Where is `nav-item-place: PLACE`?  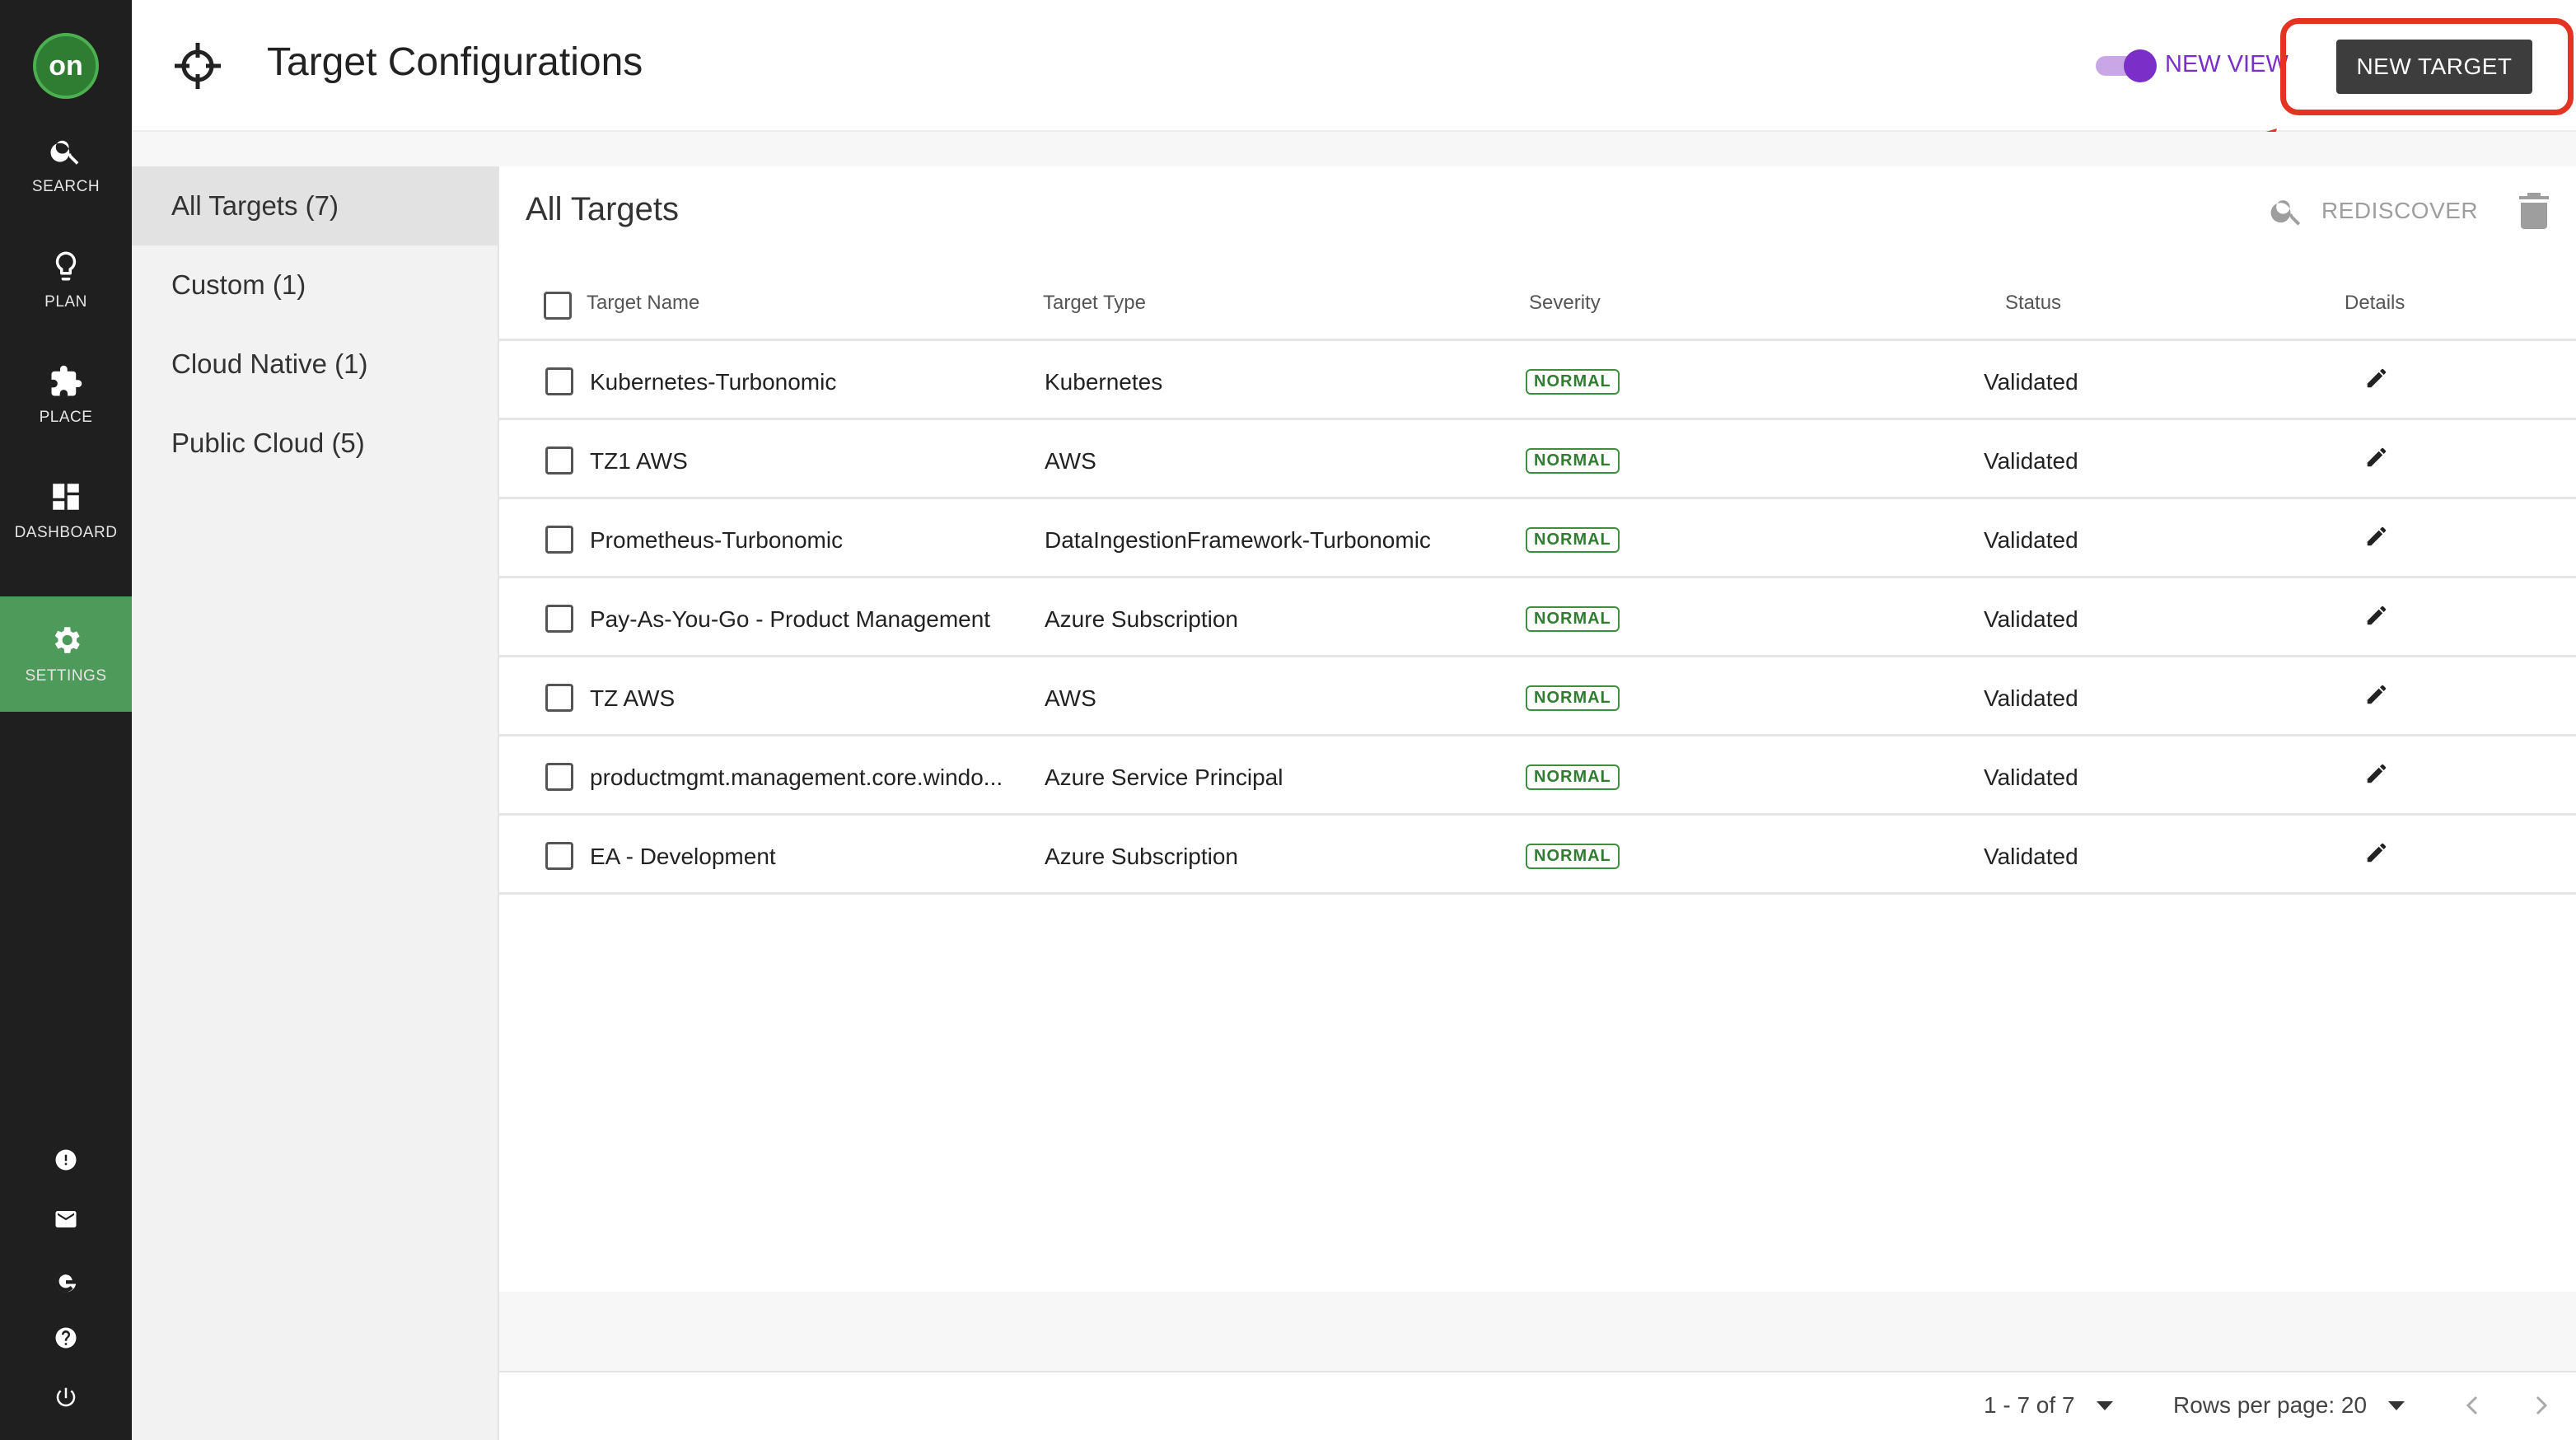
nav-item-place: PLACE is located at coordinates (66, 395).